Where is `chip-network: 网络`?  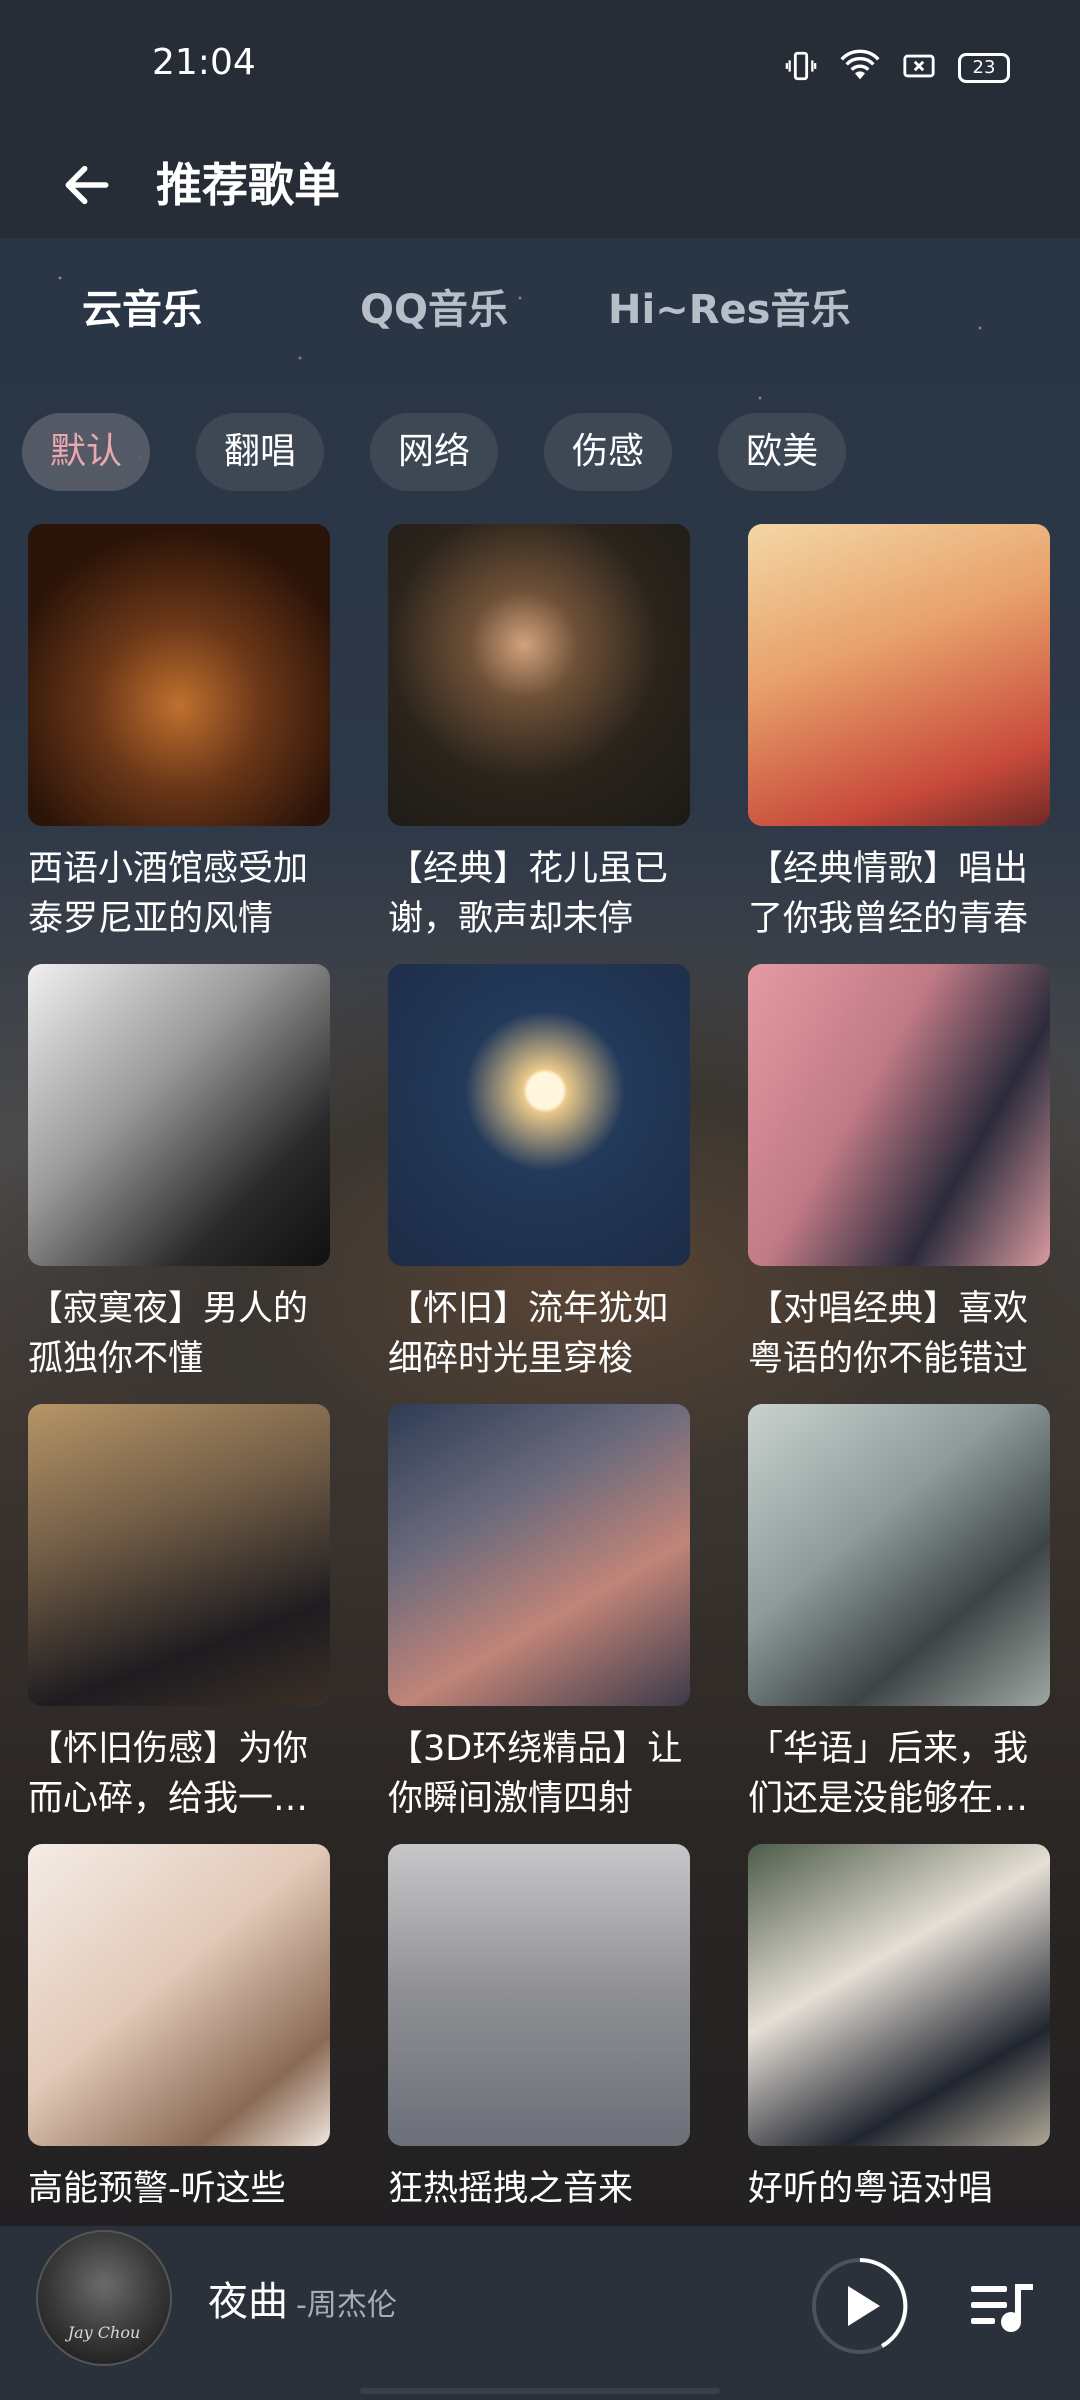 chip-network: 网络 is located at coordinates (434, 452).